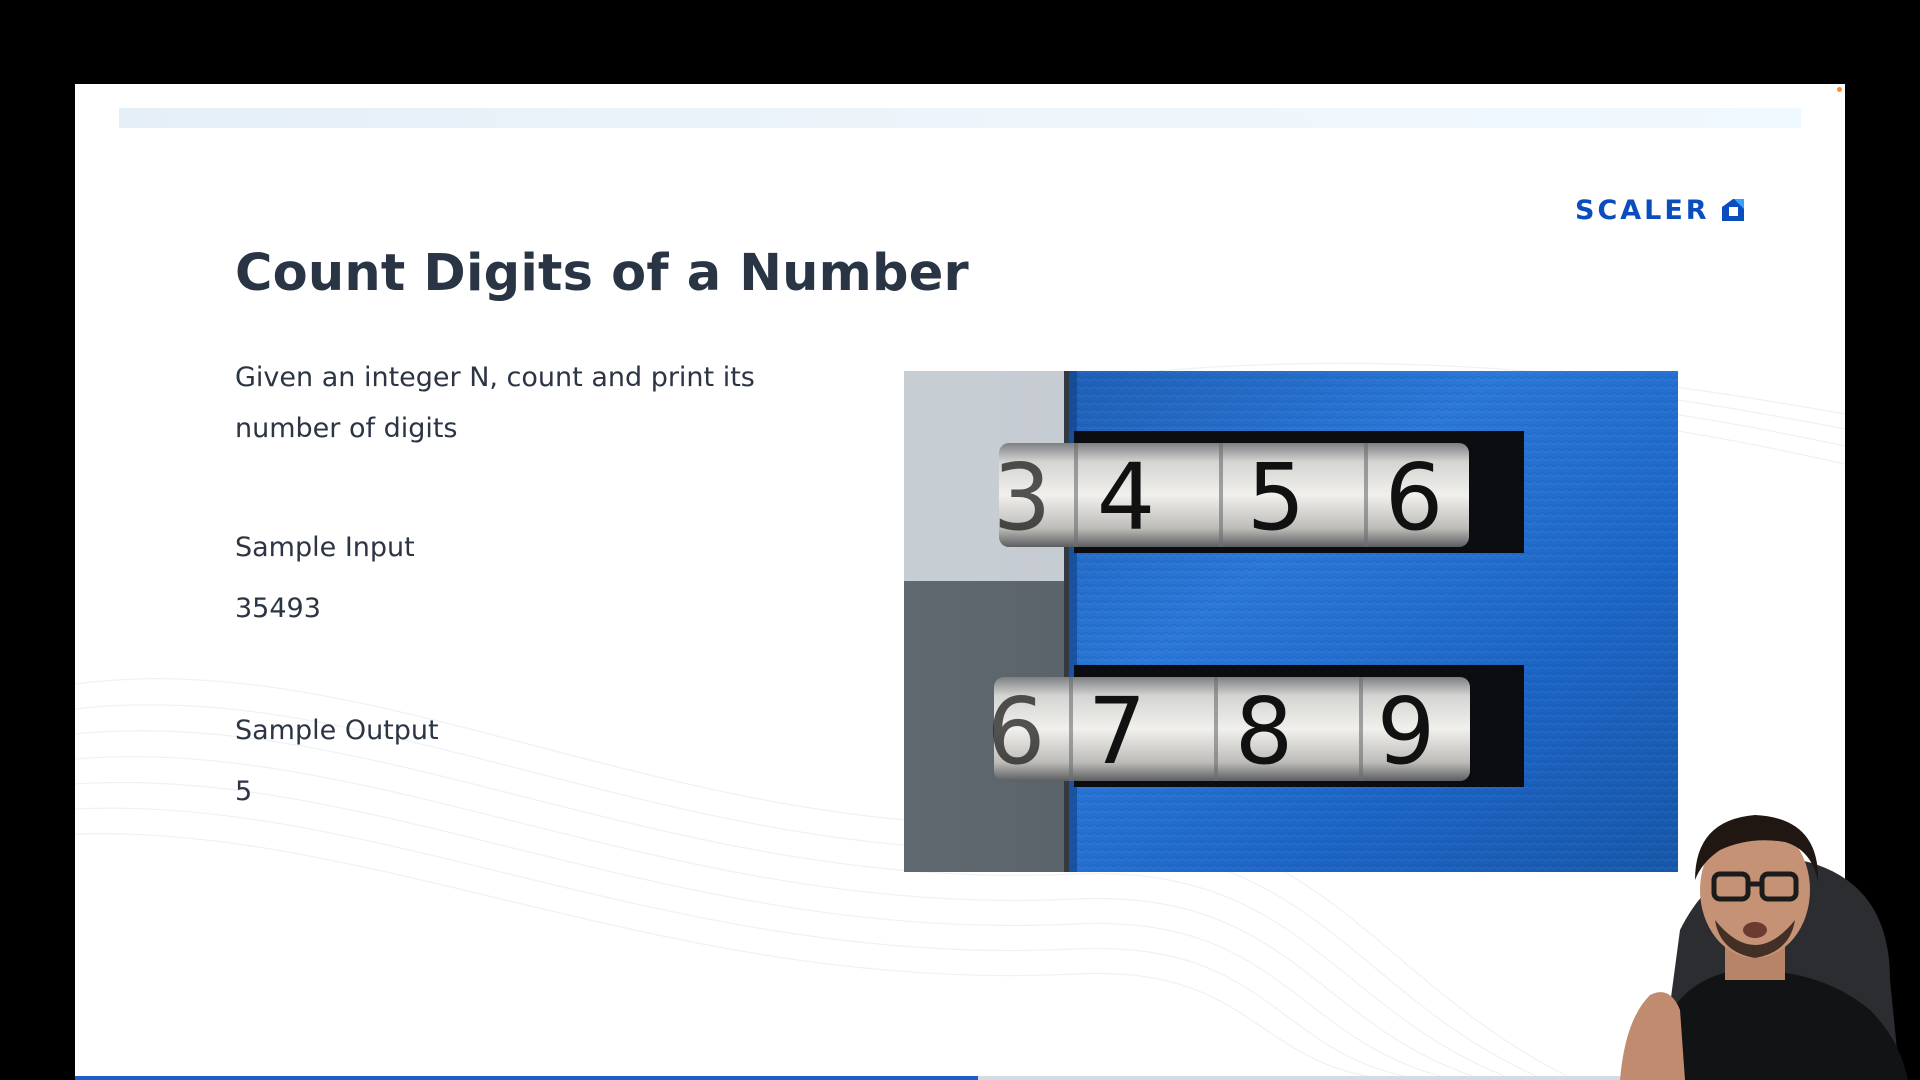  I want to click on brand-name: SCALER, so click(1642, 210).